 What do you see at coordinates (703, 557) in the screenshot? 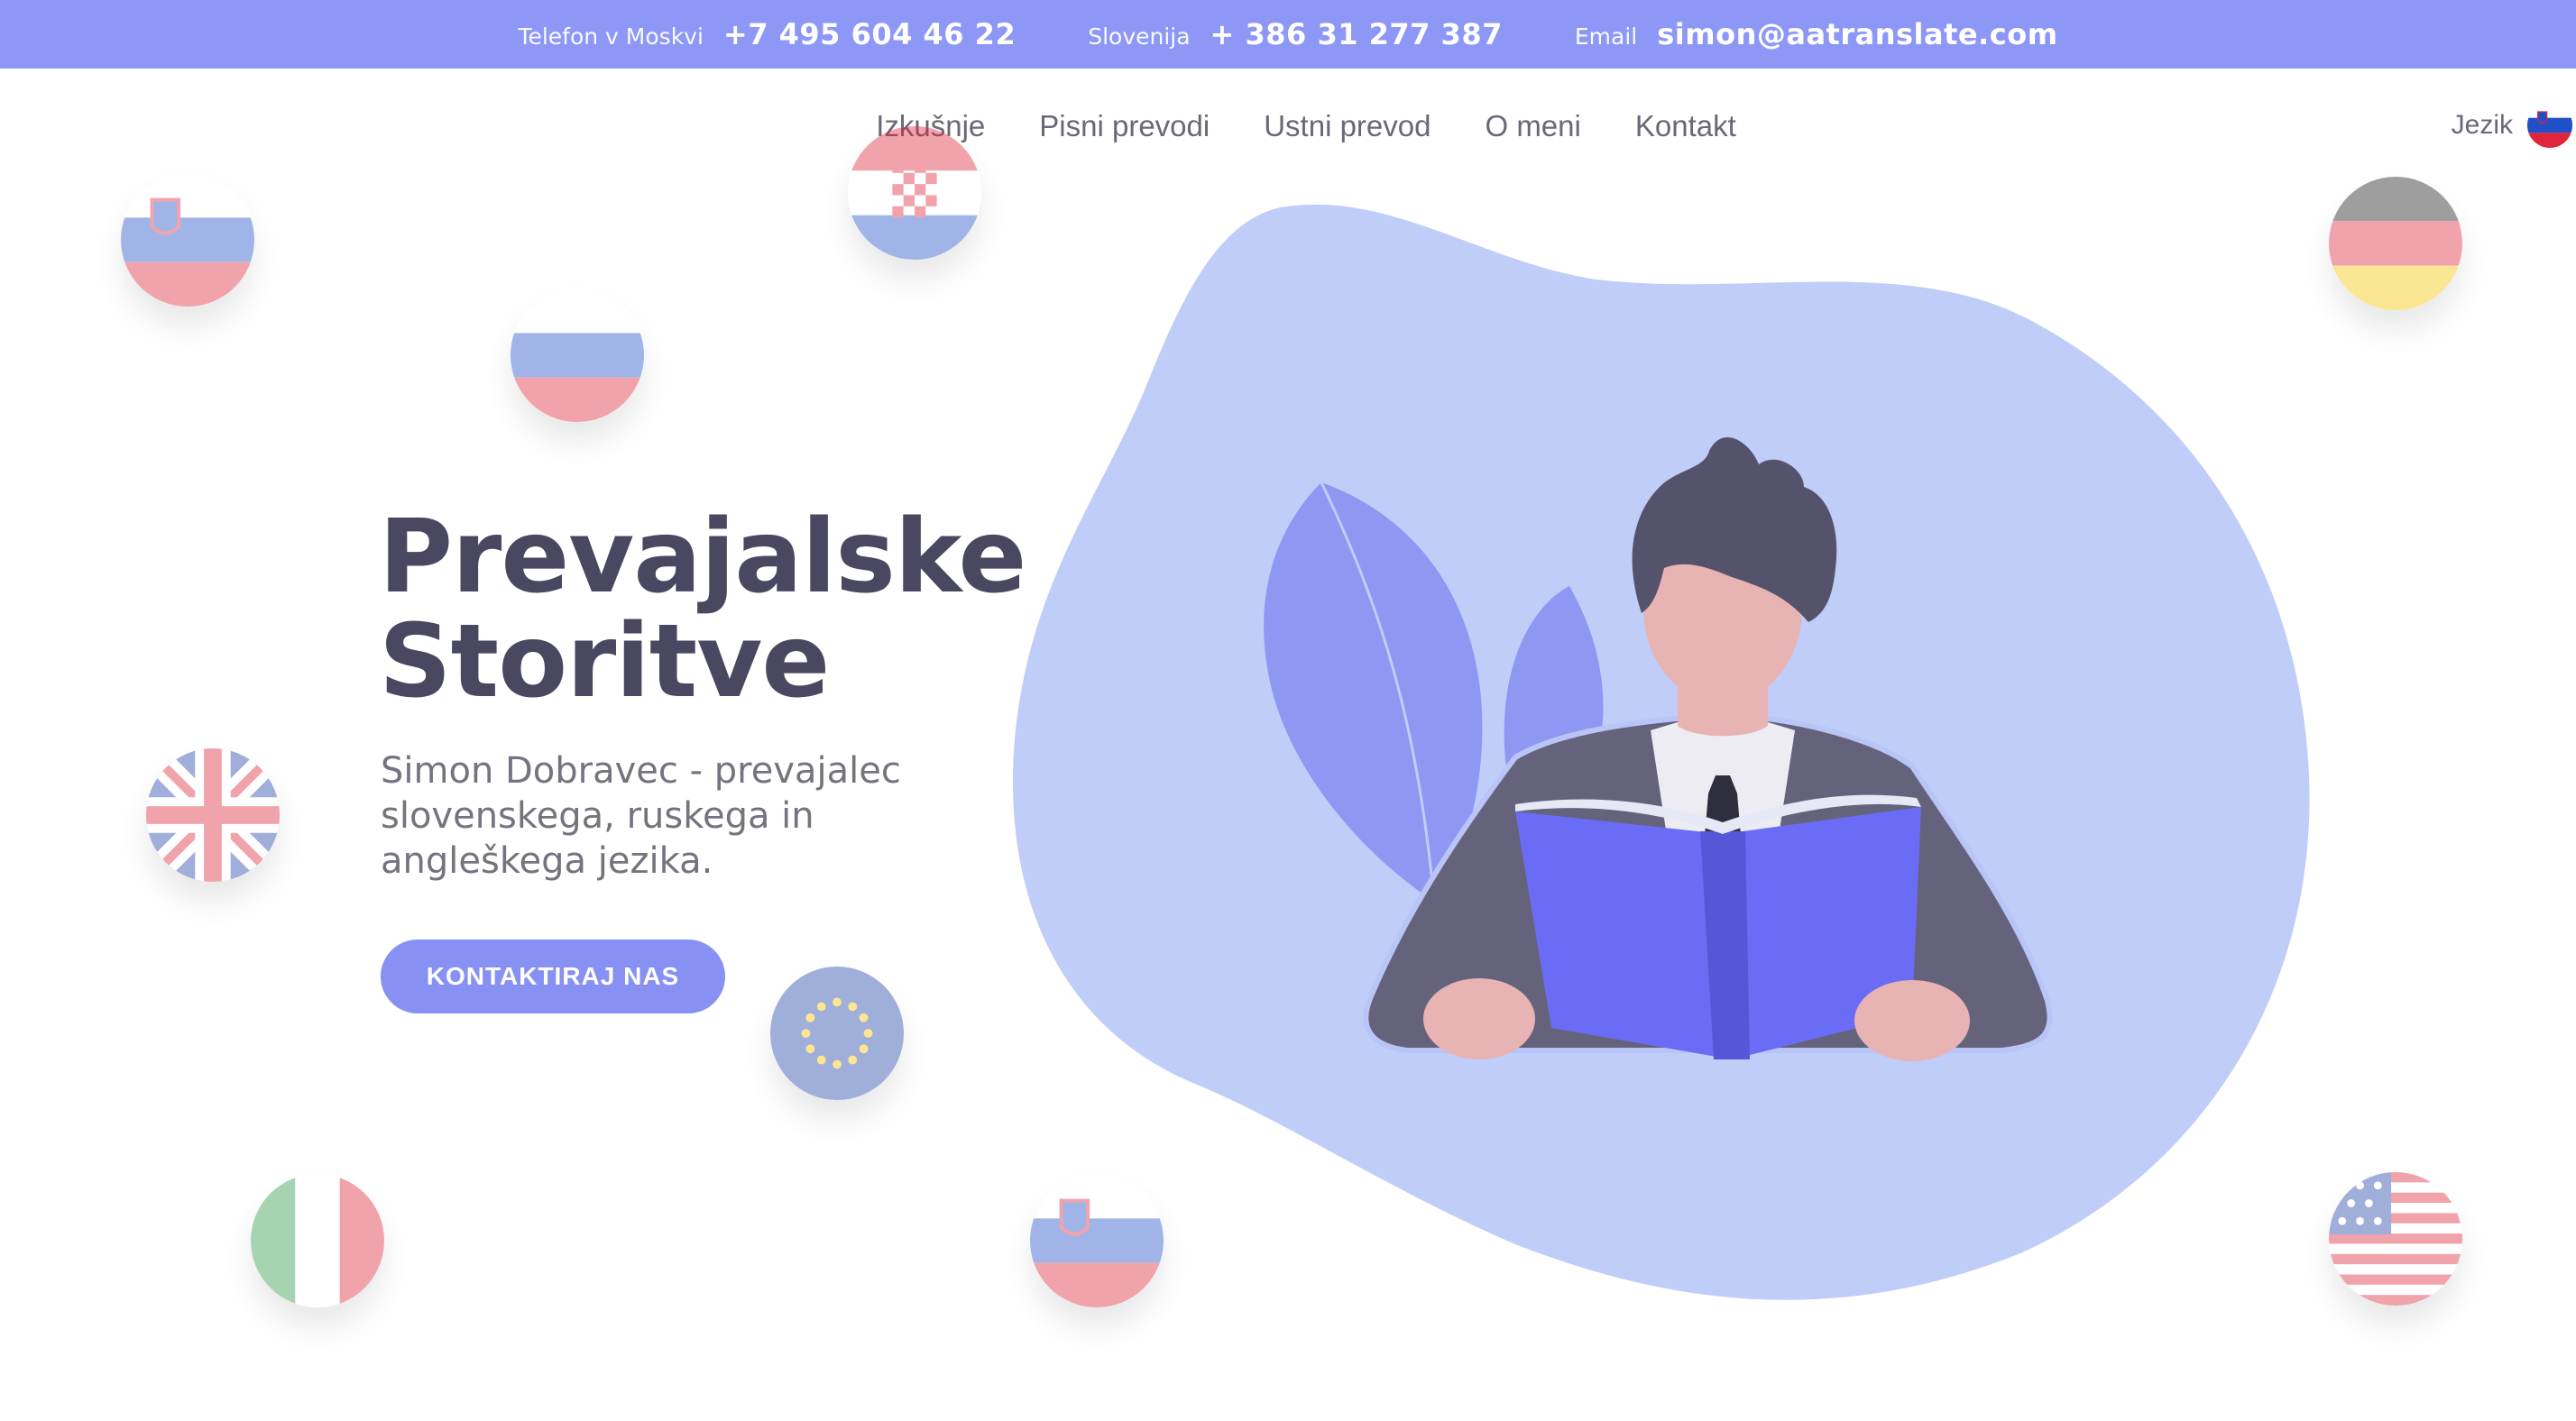
I see `hero-title-line-1: Prevajalske` at bounding box center [703, 557].